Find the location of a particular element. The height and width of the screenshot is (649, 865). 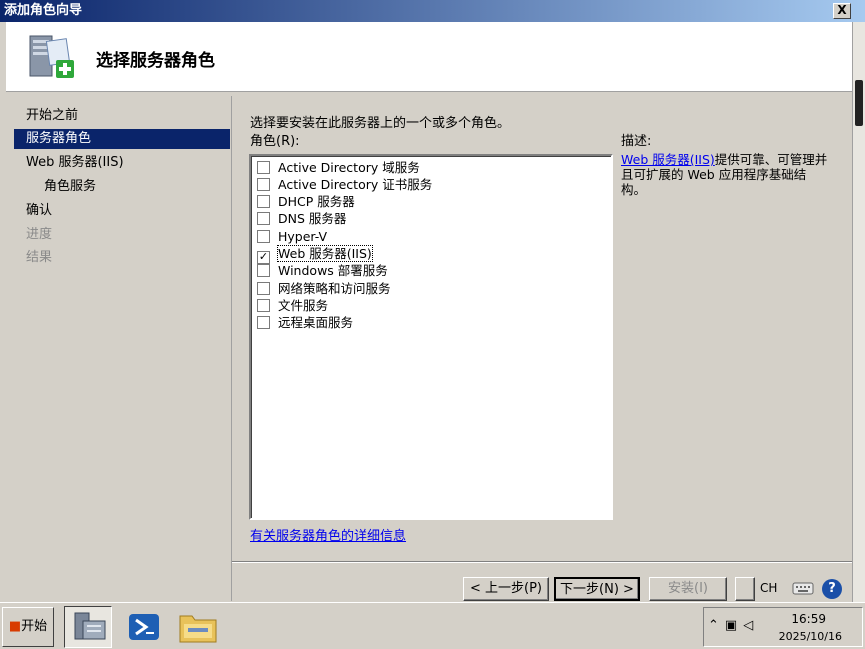

back-button: < 上一步(P) is located at coordinates (506, 589).